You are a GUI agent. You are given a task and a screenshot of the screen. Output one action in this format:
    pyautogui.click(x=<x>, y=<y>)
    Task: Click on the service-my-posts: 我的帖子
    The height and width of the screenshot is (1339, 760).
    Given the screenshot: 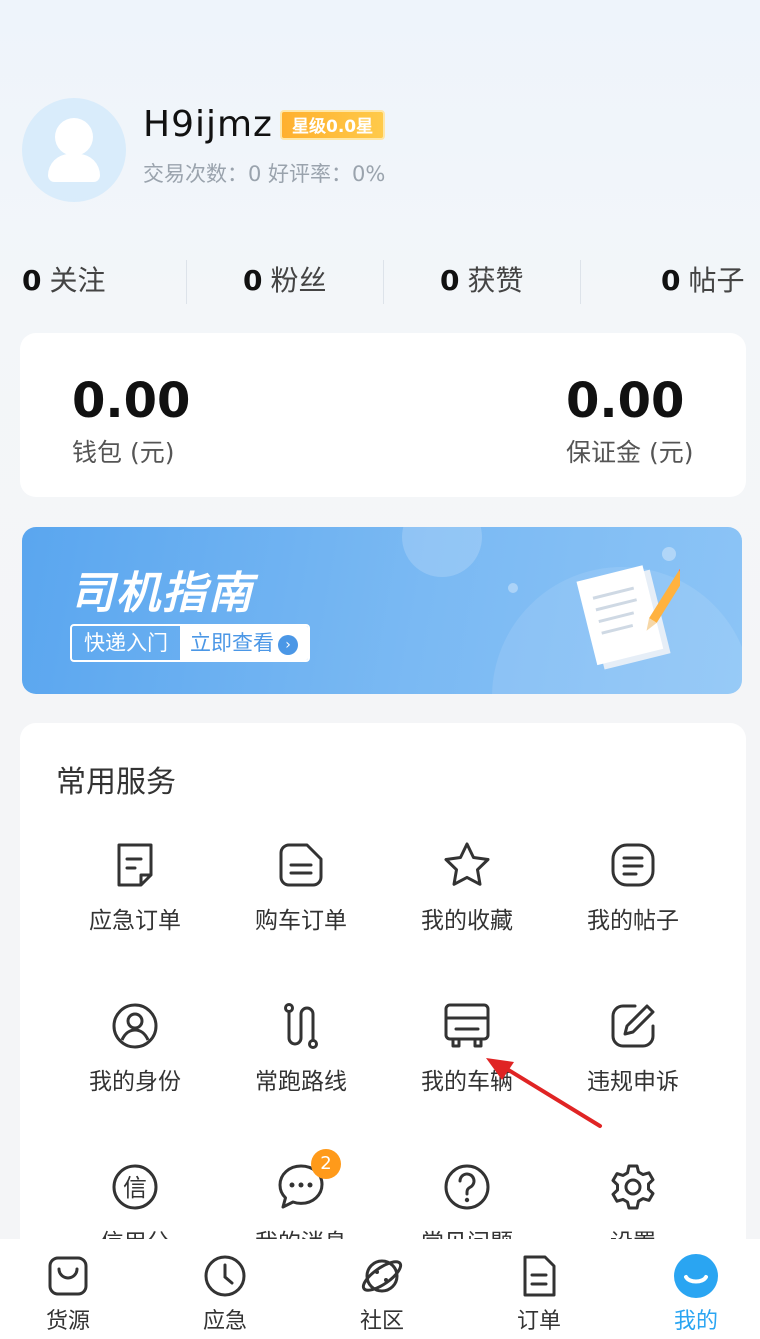 What is the action you would take?
    pyautogui.click(x=633, y=887)
    